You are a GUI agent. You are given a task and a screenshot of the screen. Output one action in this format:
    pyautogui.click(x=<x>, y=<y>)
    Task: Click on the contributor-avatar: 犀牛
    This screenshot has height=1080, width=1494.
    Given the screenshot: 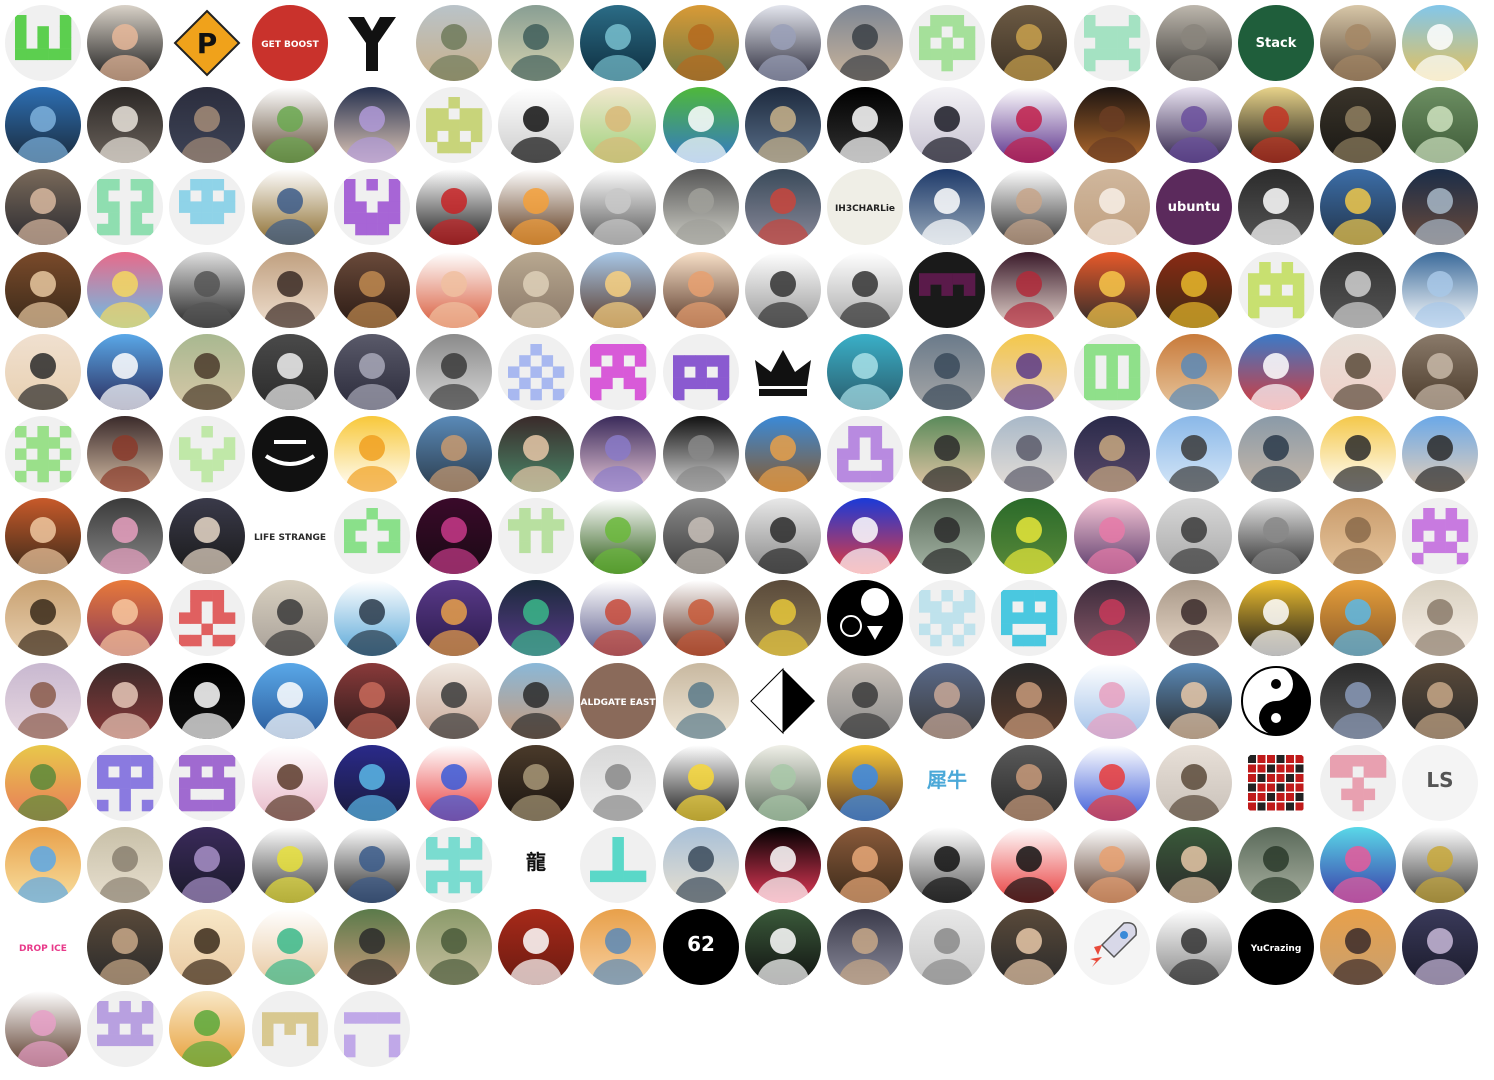 What is the action you would take?
    pyautogui.click(x=947, y=782)
    